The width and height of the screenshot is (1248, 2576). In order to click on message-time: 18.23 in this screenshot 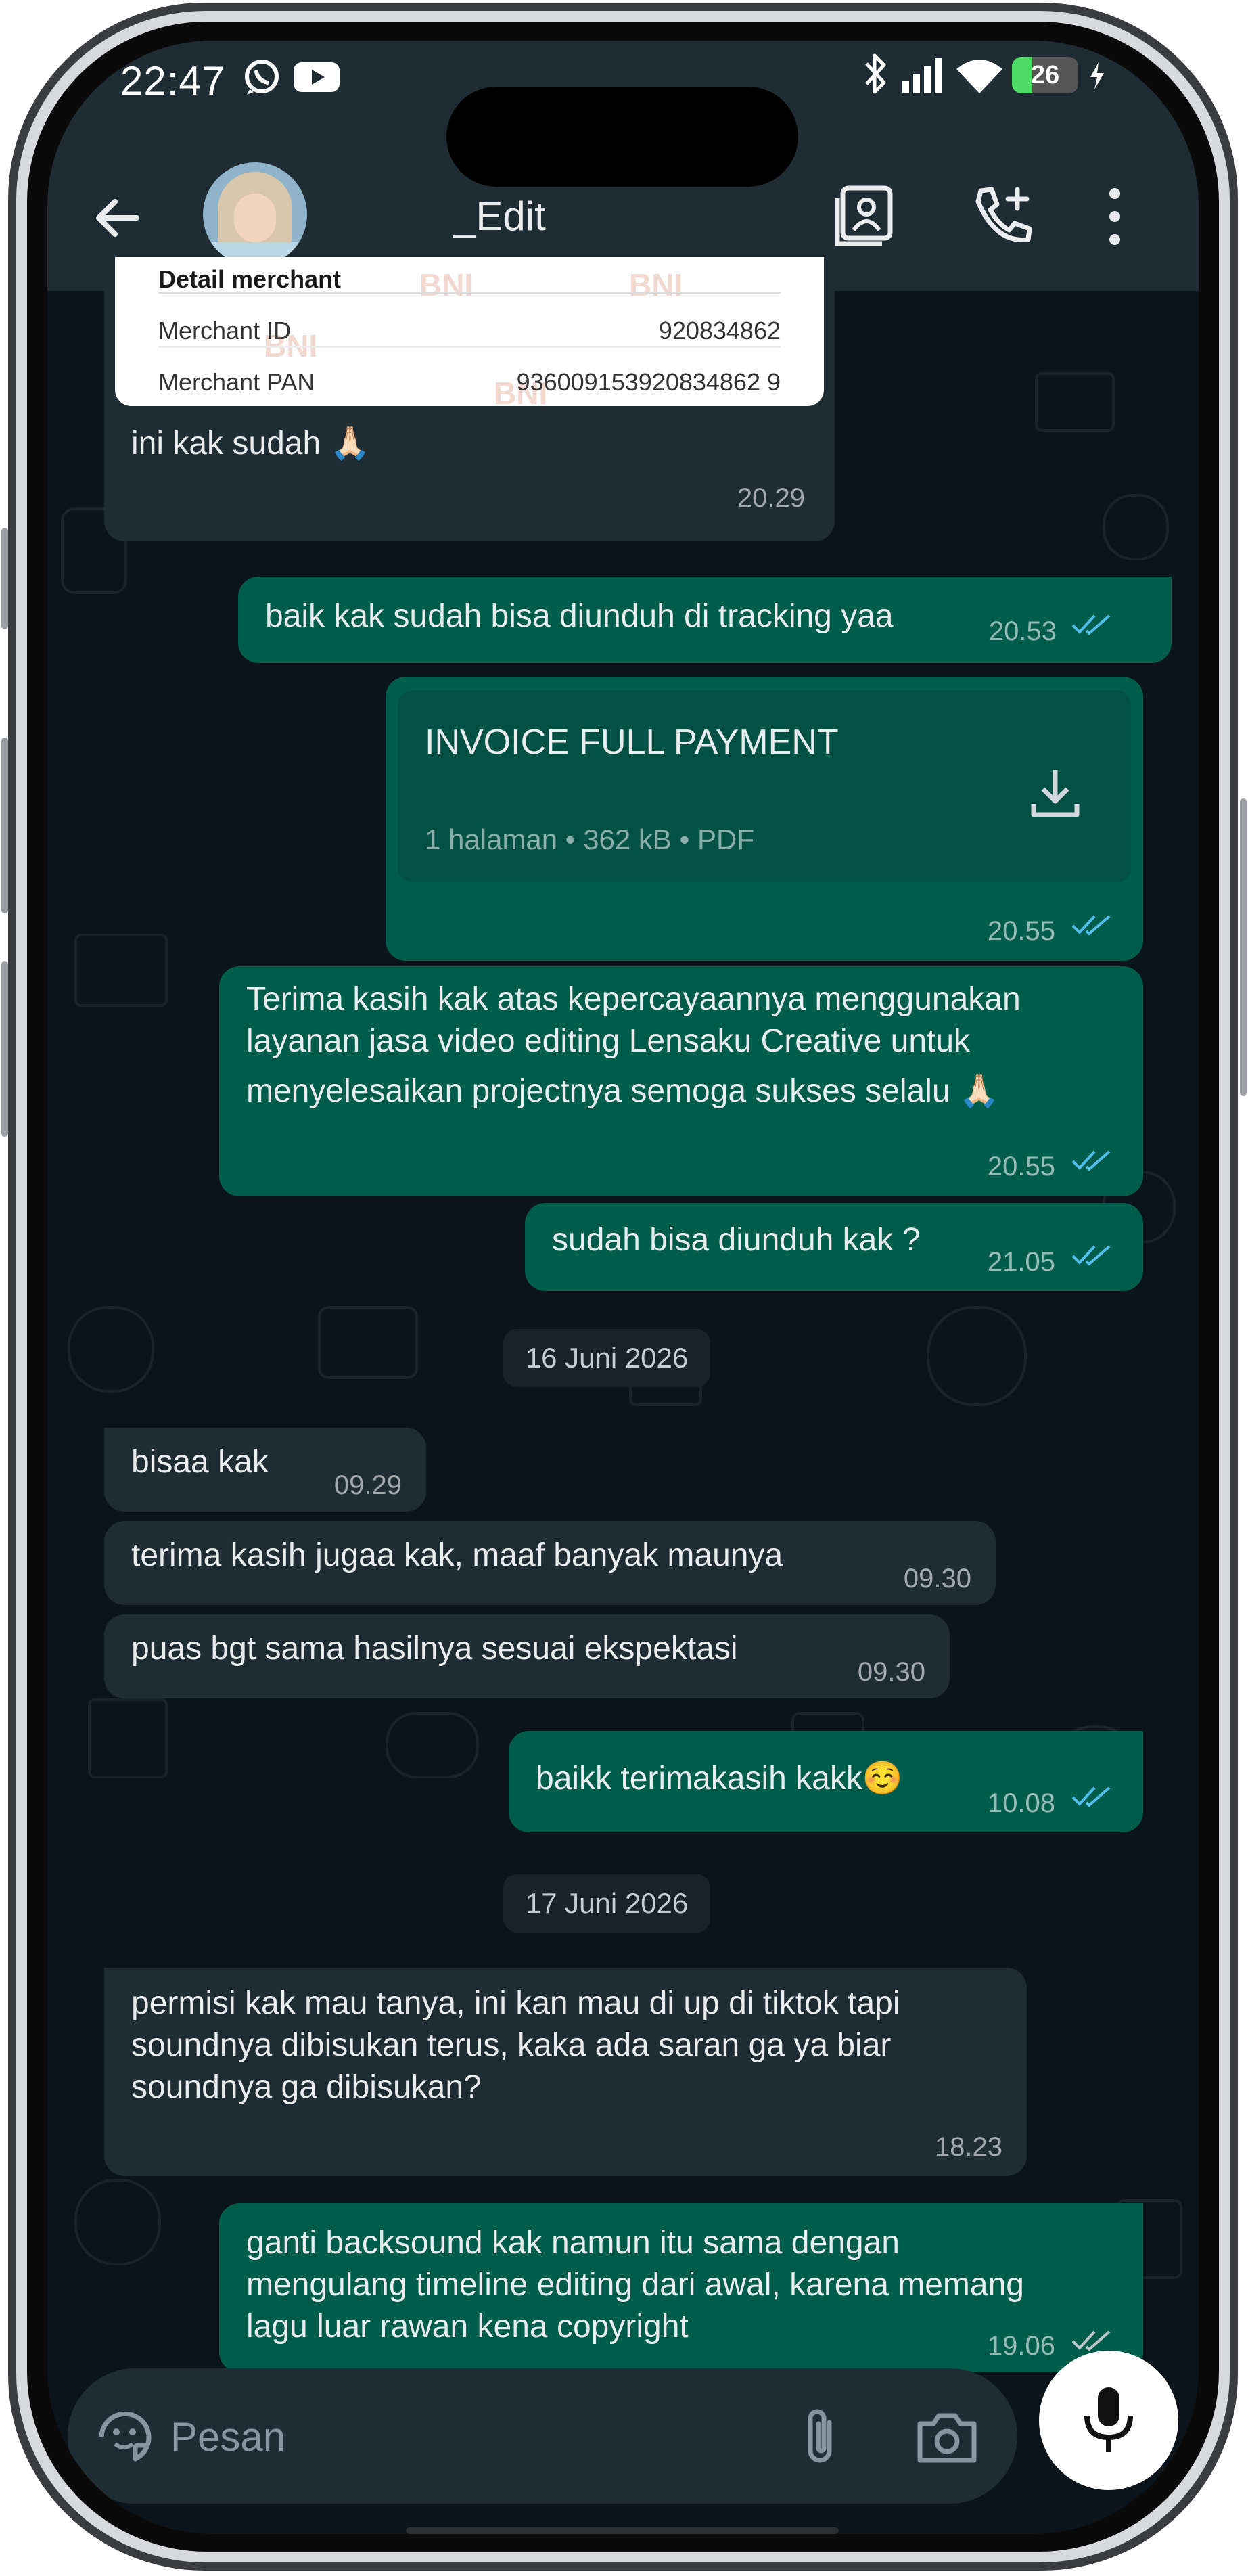, I will do `click(968, 2147)`.